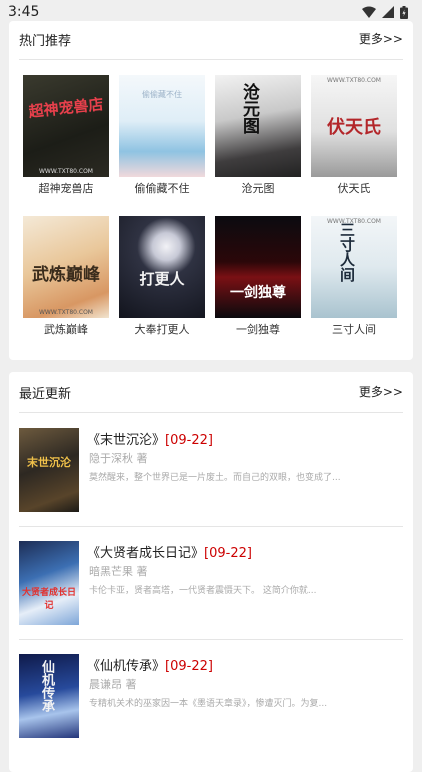 The width and height of the screenshot is (422, 772). I want to click on book-item: 武炼巅峰 WWW.TXT80.COM 武炼巅峰, so click(67, 276).